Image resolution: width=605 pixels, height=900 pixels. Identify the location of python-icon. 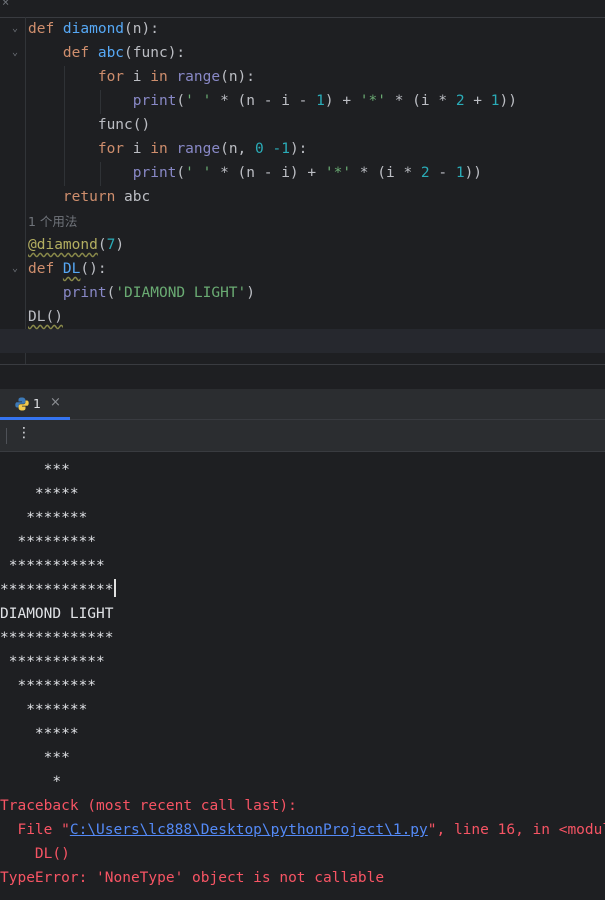
(22, 404).